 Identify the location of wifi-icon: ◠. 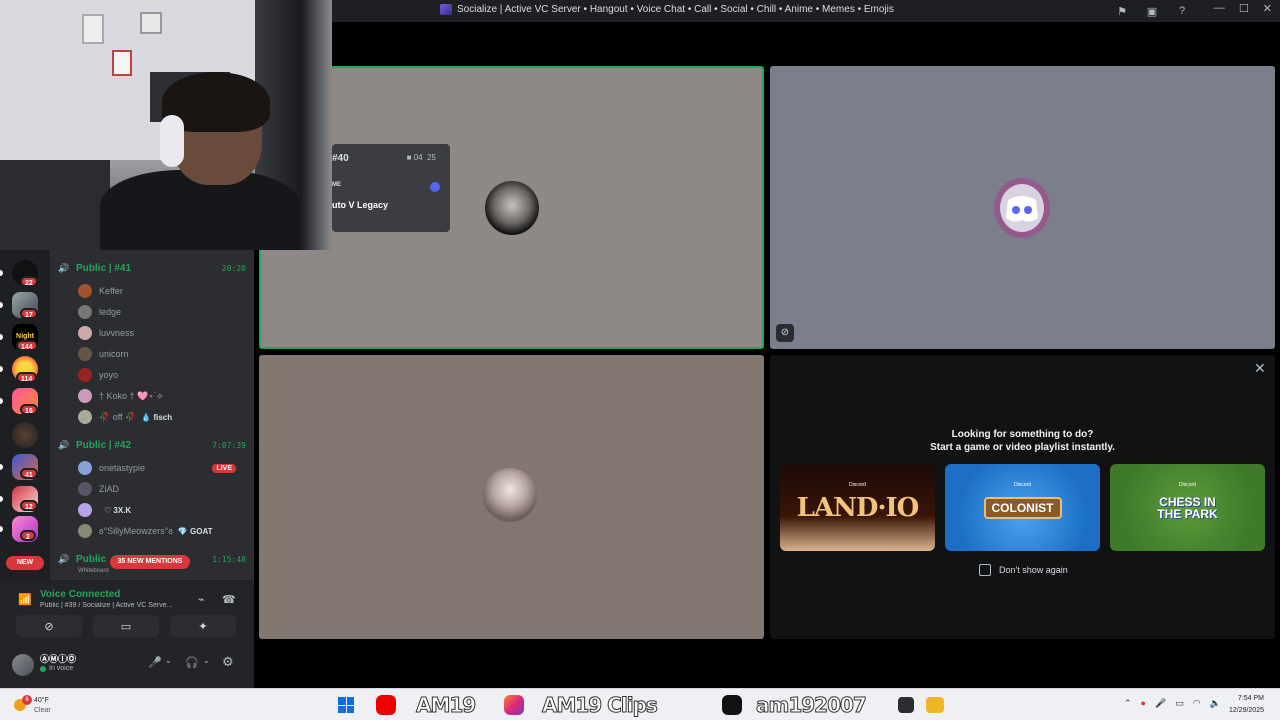
(1197, 703).